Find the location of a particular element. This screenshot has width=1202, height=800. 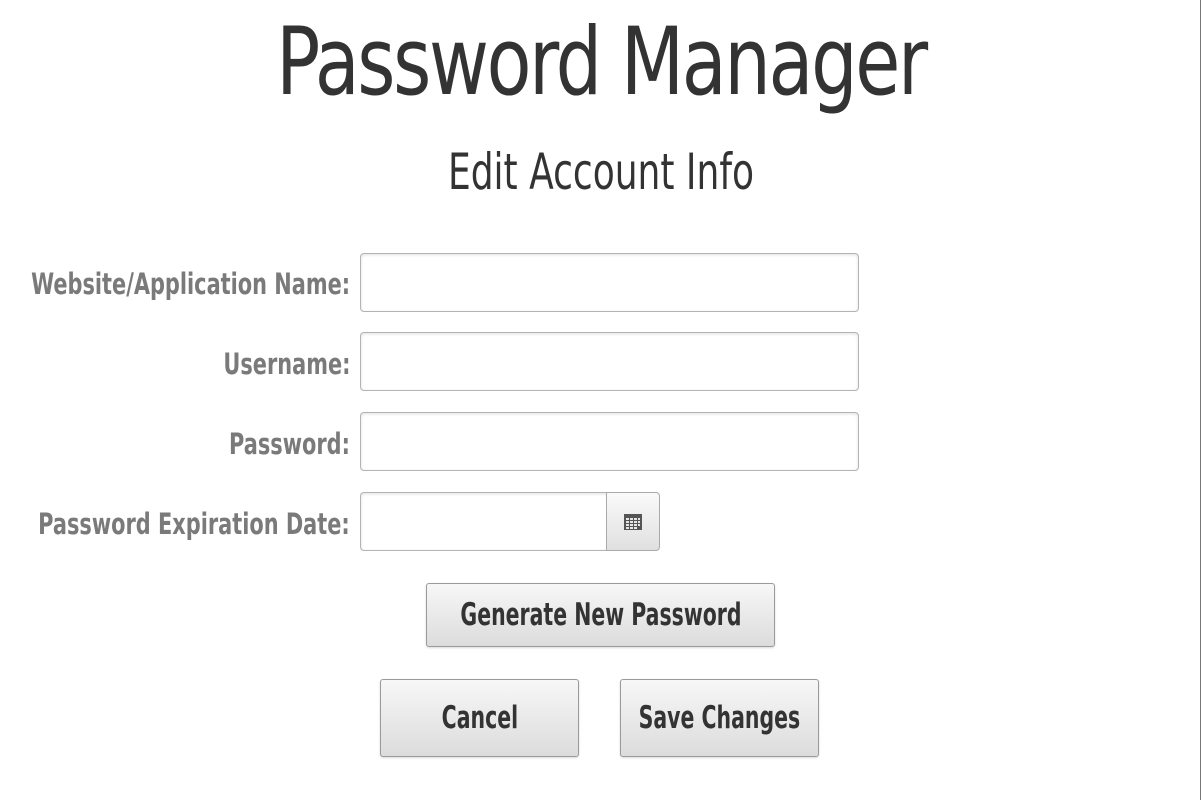

generate-password-label: Generate New Password is located at coordinates (600, 615).